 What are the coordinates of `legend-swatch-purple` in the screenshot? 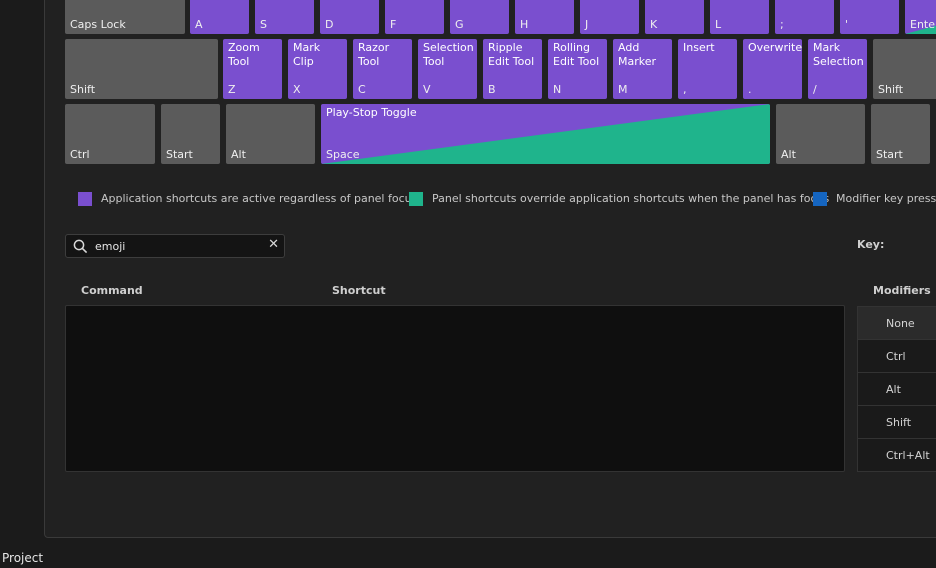 It's located at (85, 199).